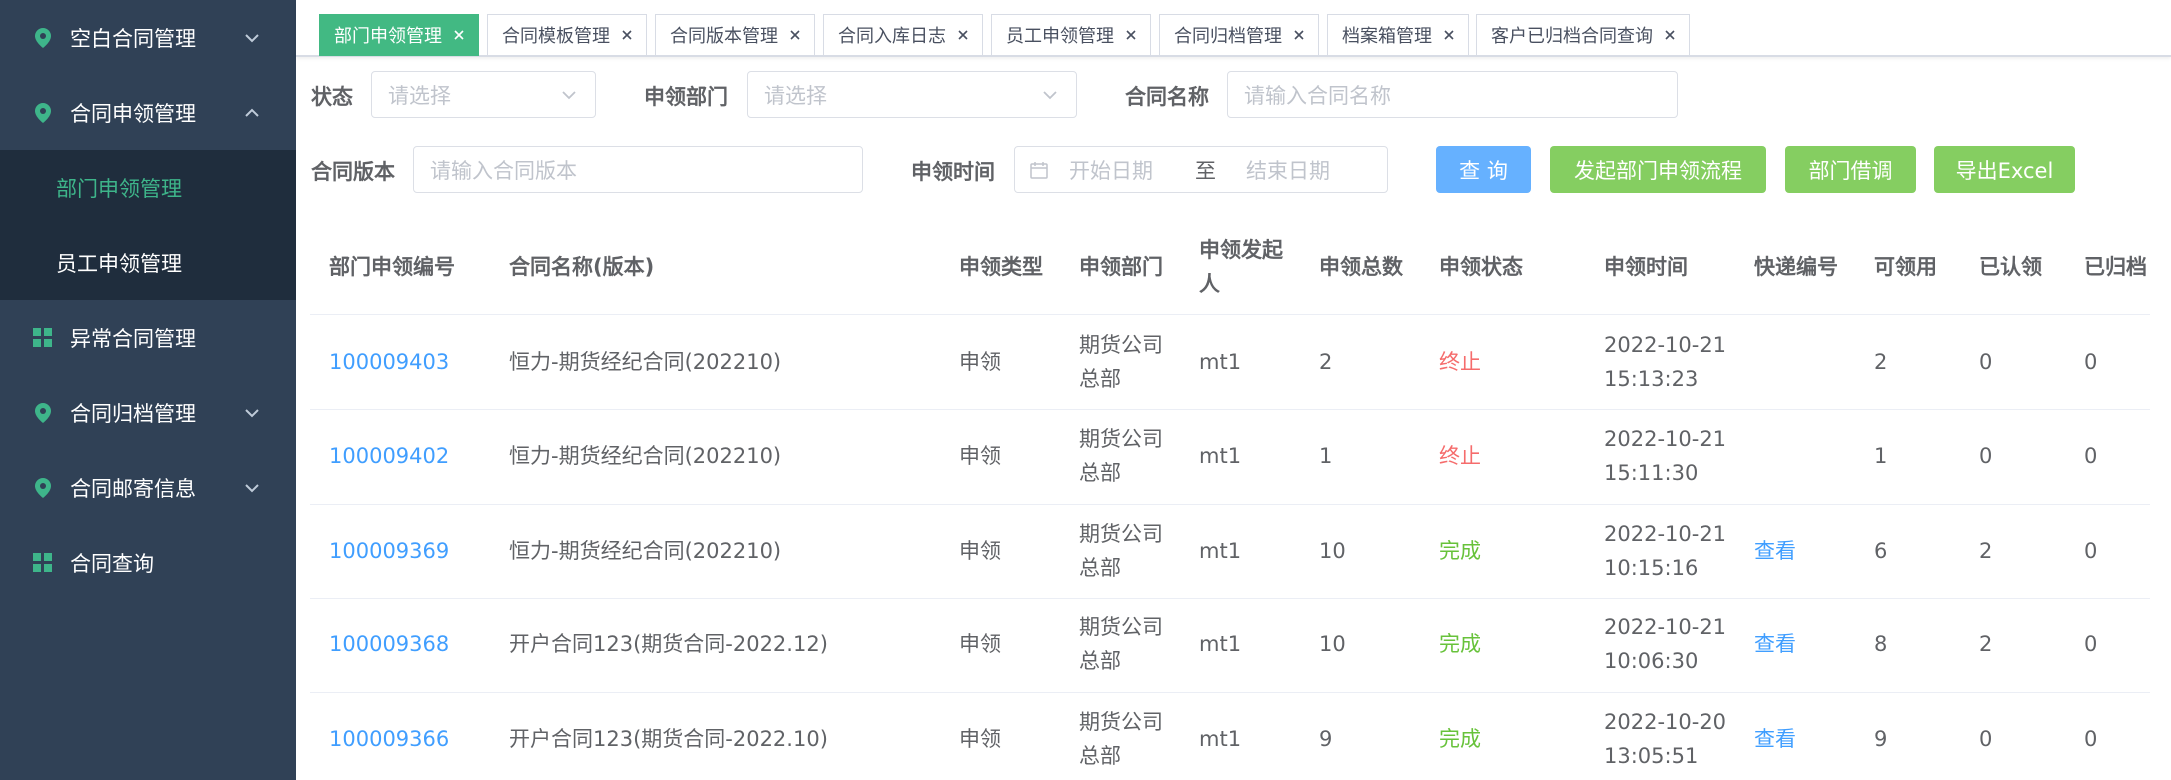 Image resolution: width=2171 pixels, height=780 pixels. What do you see at coordinates (1651, 568) in the screenshot?
I see `claim-time-cell: 10:15:16` at bounding box center [1651, 568].